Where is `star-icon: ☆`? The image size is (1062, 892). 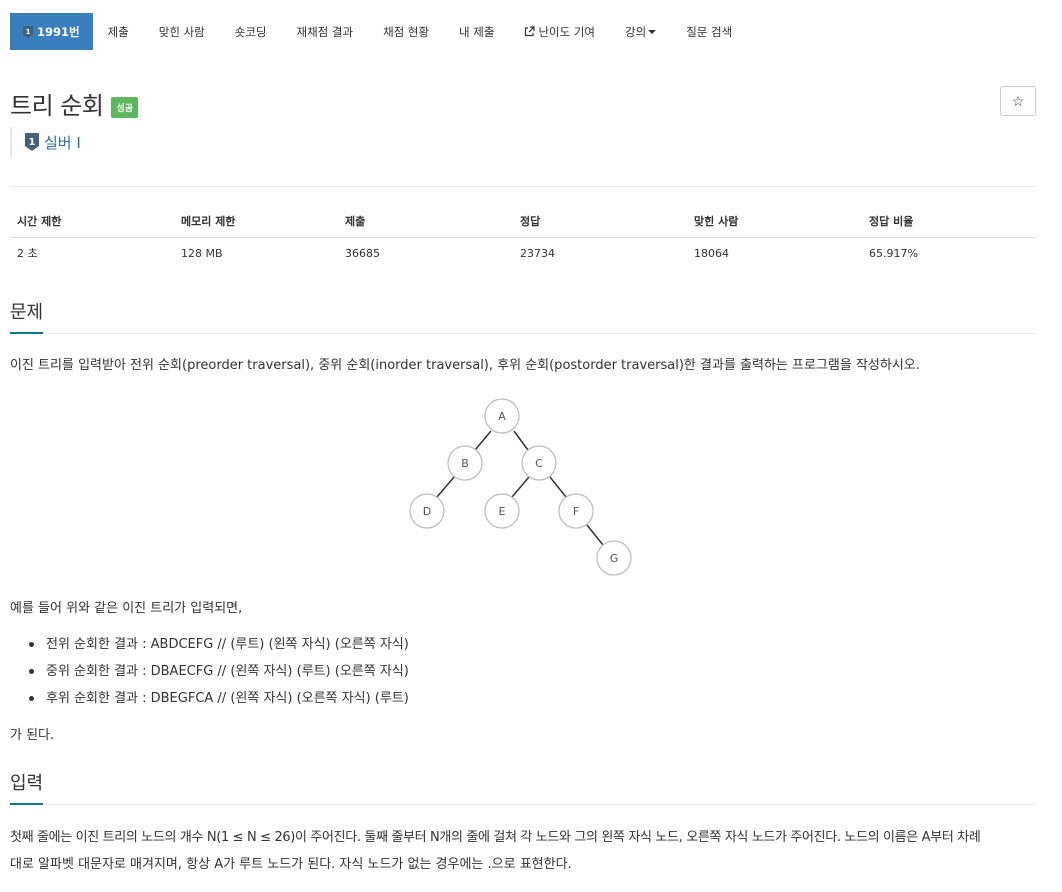
star-icon: ☆ is located at coordinates (1018, 100).